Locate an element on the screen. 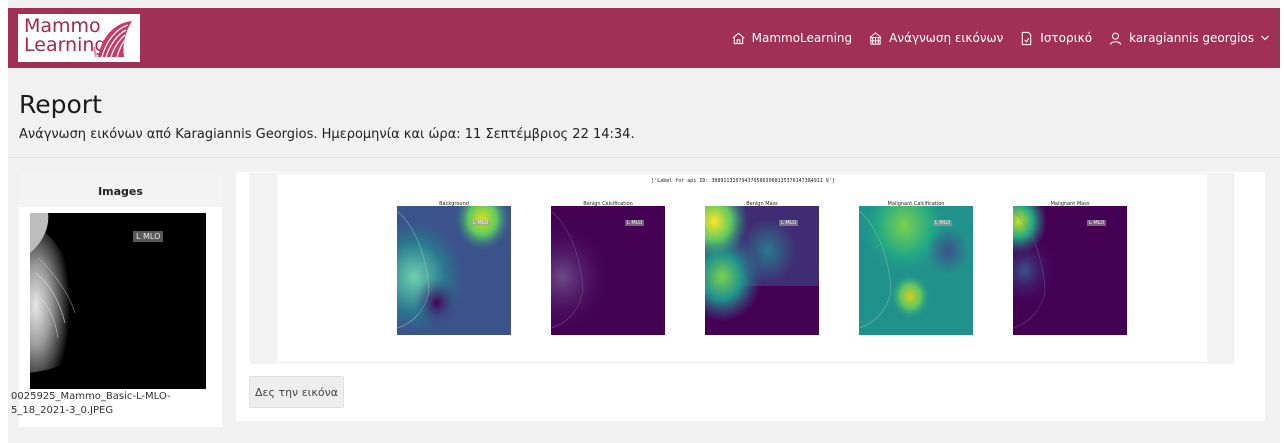 The height and width of the screenshot is (443, 1284). image-reader-icon is located at coordinates (875, 38).